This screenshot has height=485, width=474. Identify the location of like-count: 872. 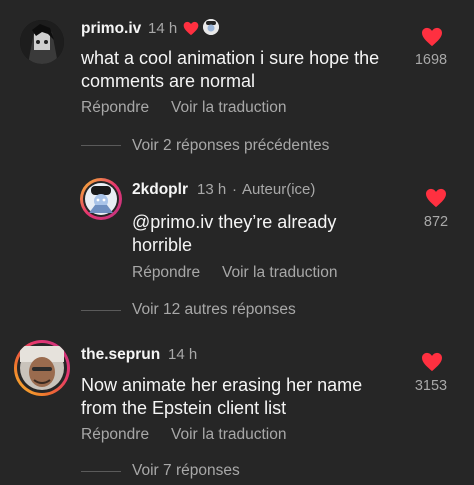
(436, 222).